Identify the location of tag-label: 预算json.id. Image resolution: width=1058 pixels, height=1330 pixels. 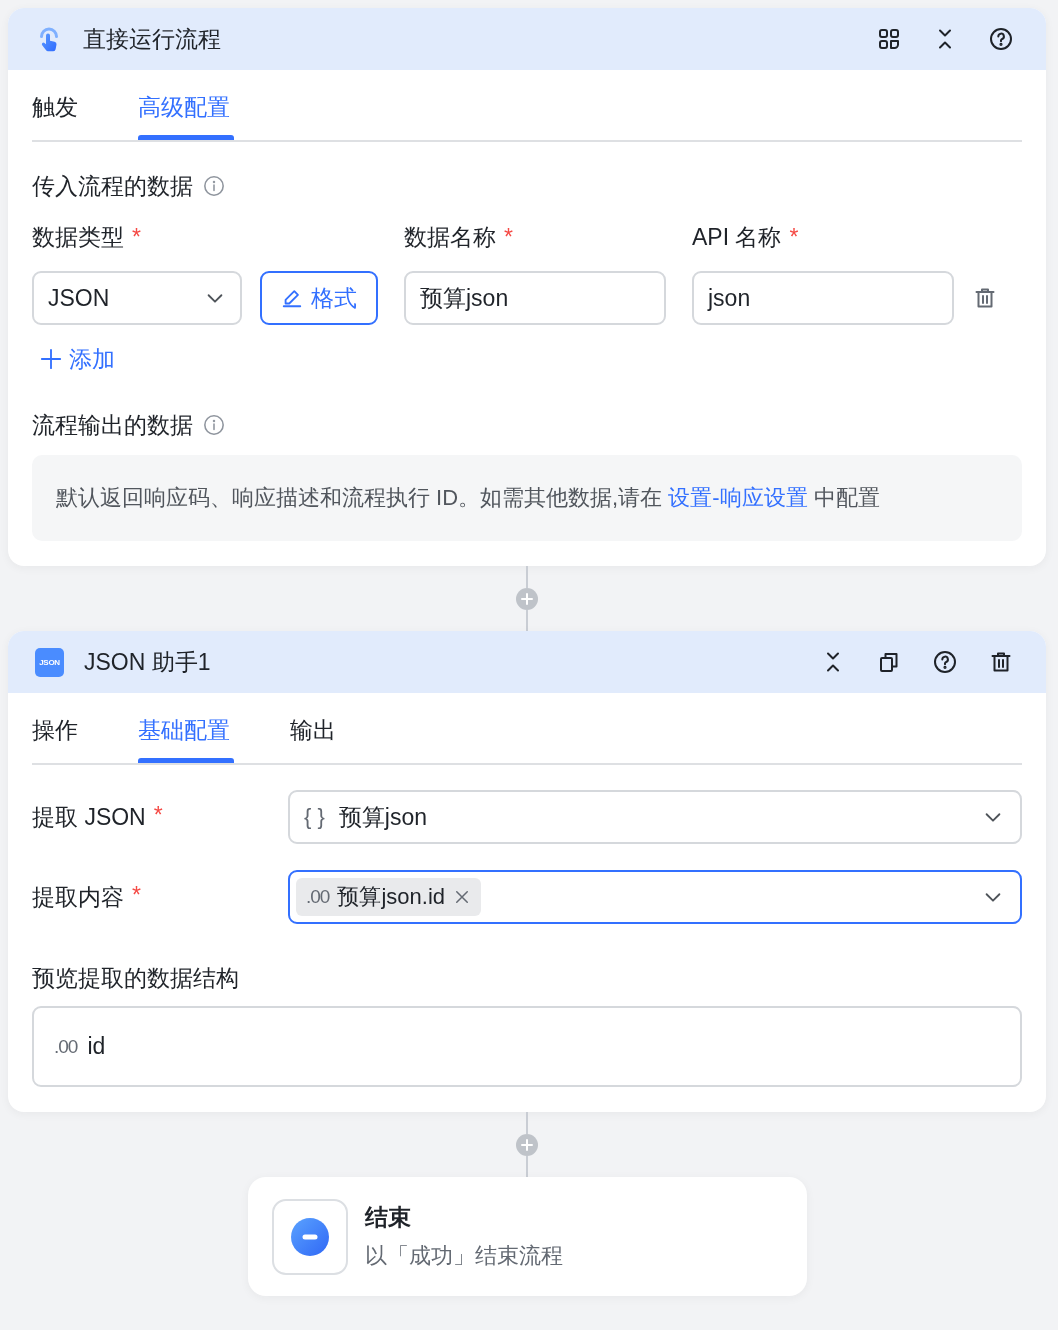
(391, 897).